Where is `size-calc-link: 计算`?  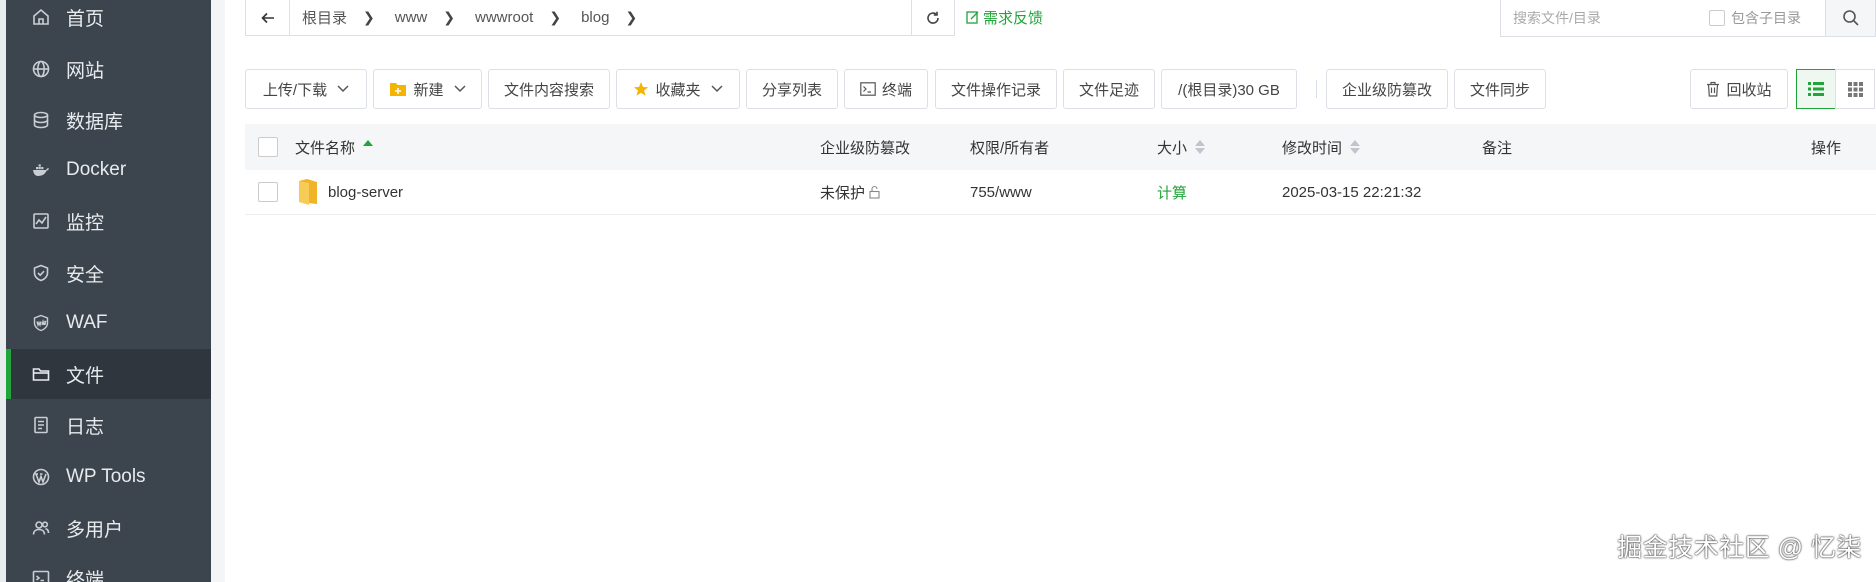
size-calc-link: 计算 is located at coordinates (1172, 192).